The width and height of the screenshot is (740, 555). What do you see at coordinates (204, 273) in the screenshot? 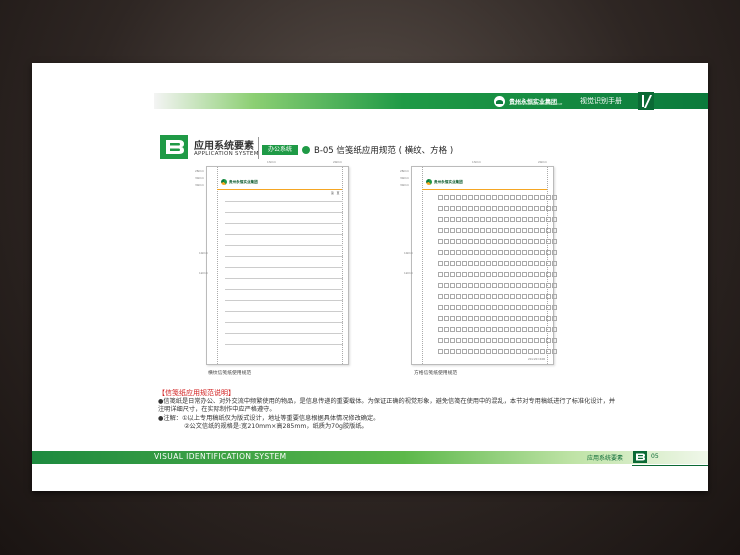
I see `dim-label: 12mm` at bounding box center [204, 273].